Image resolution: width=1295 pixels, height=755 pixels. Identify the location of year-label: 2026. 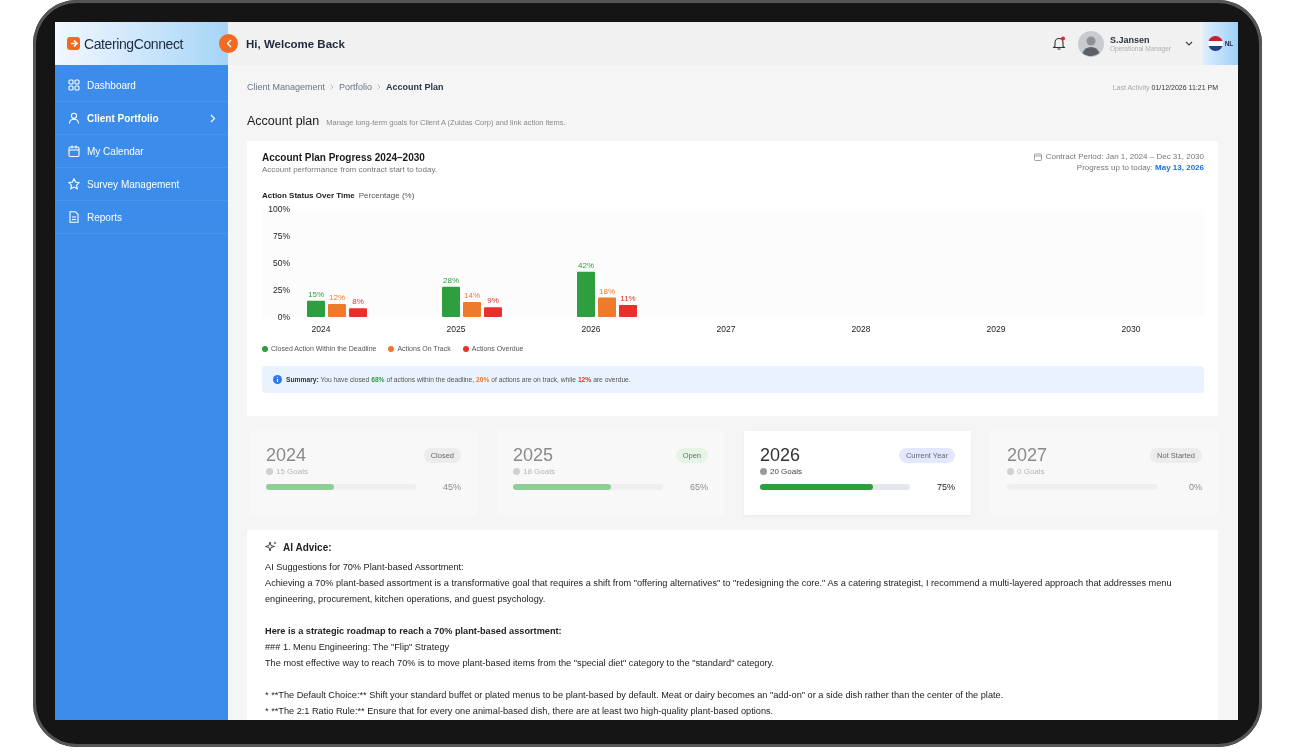
(780, 455).